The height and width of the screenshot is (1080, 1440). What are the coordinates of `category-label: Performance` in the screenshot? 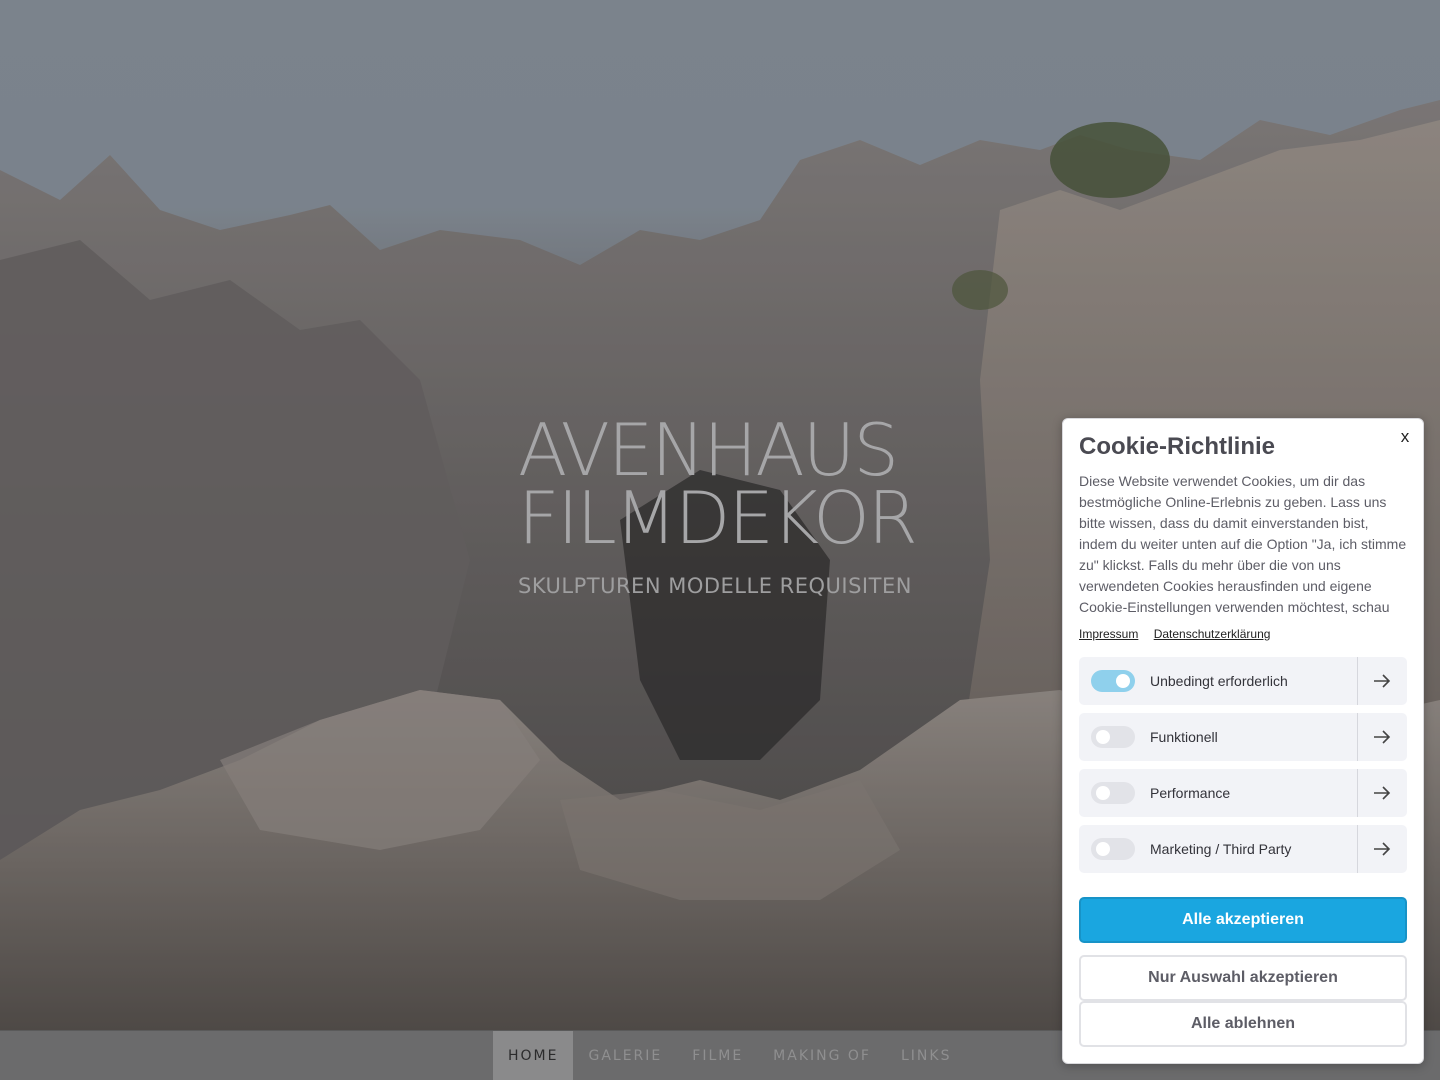 It's located at (1190, 793).